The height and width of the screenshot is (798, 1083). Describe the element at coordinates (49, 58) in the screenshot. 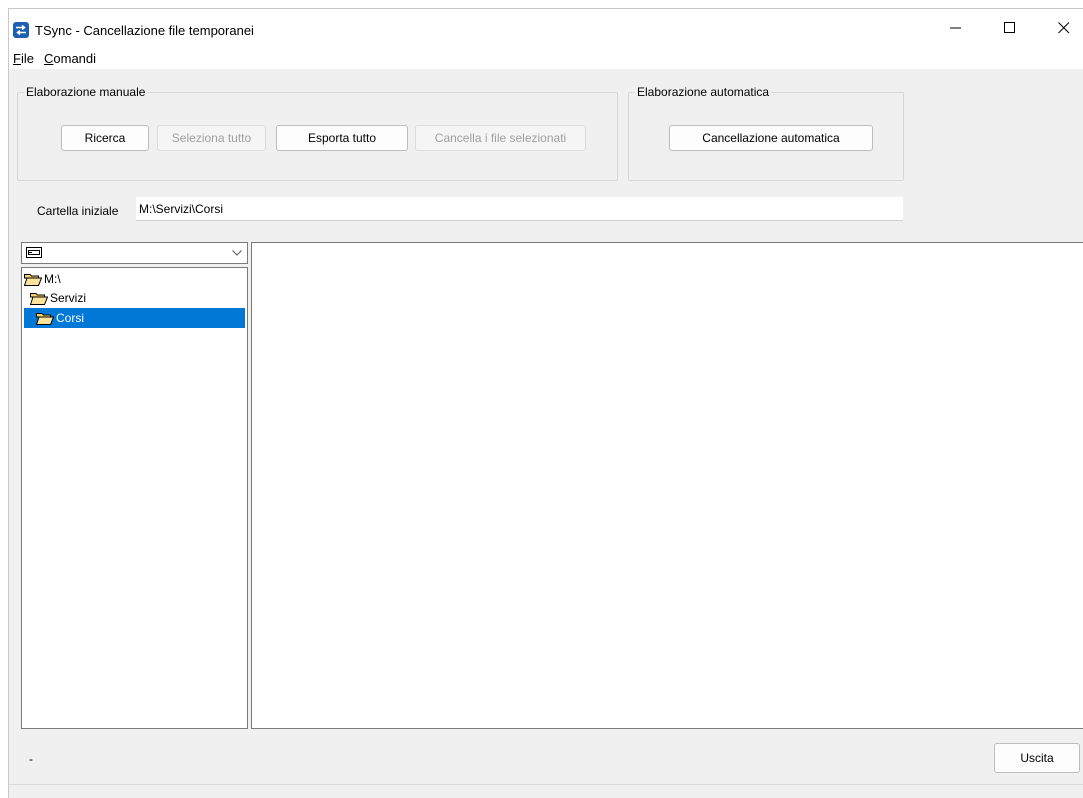

I see `menu-comandi-mnemonic: C` at that location.